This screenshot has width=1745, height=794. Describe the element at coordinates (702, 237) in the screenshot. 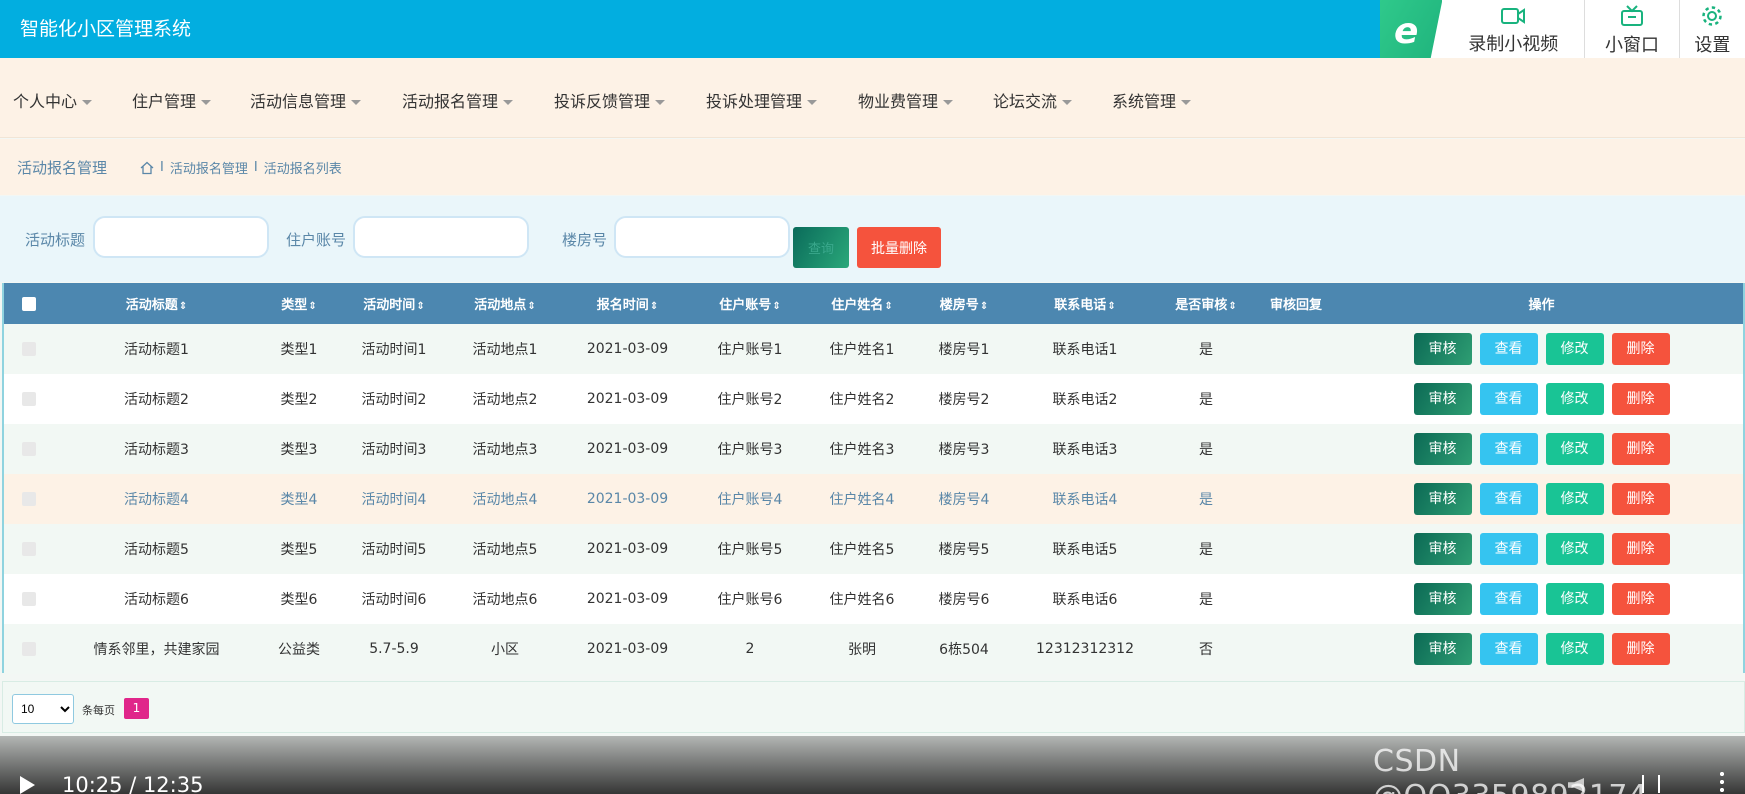

I see `building-number-input` at that location.